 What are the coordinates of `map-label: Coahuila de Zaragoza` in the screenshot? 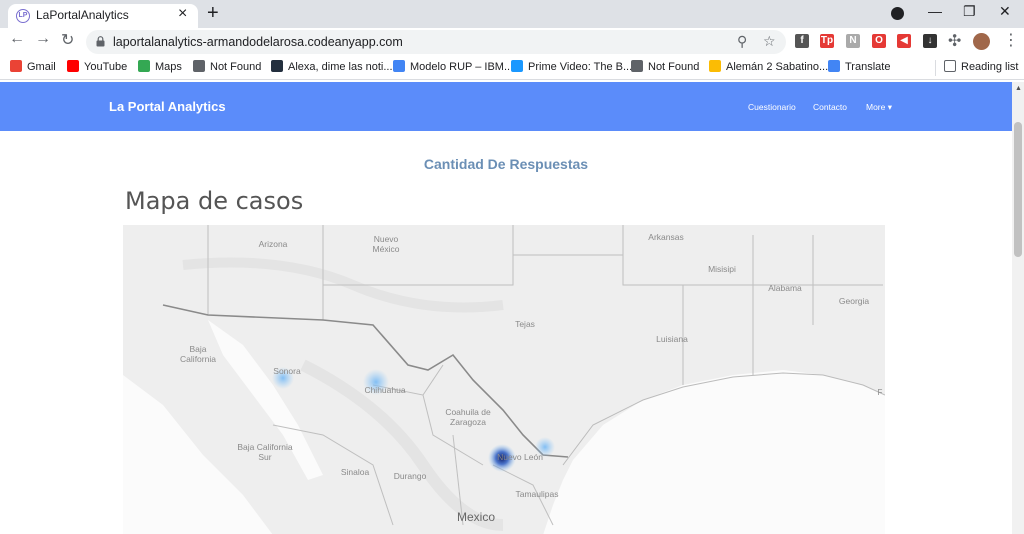 It's located at (468, 417).